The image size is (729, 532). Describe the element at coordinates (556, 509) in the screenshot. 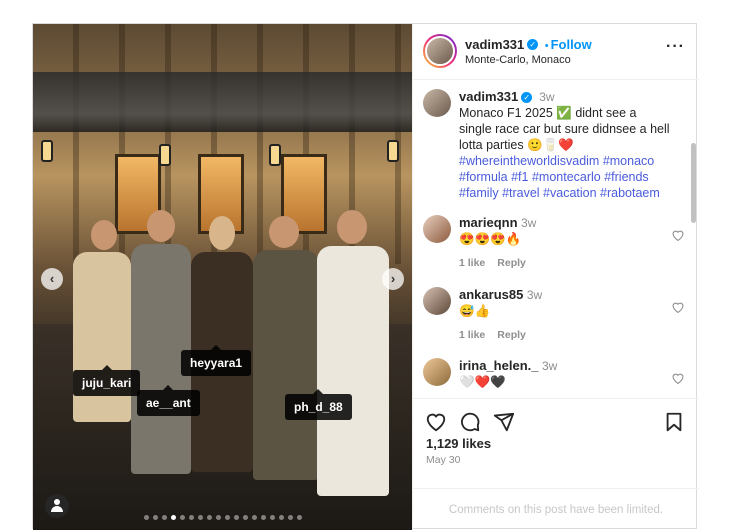

I see `comments-limited-notice: Comments on this post have been limited.` at that location.